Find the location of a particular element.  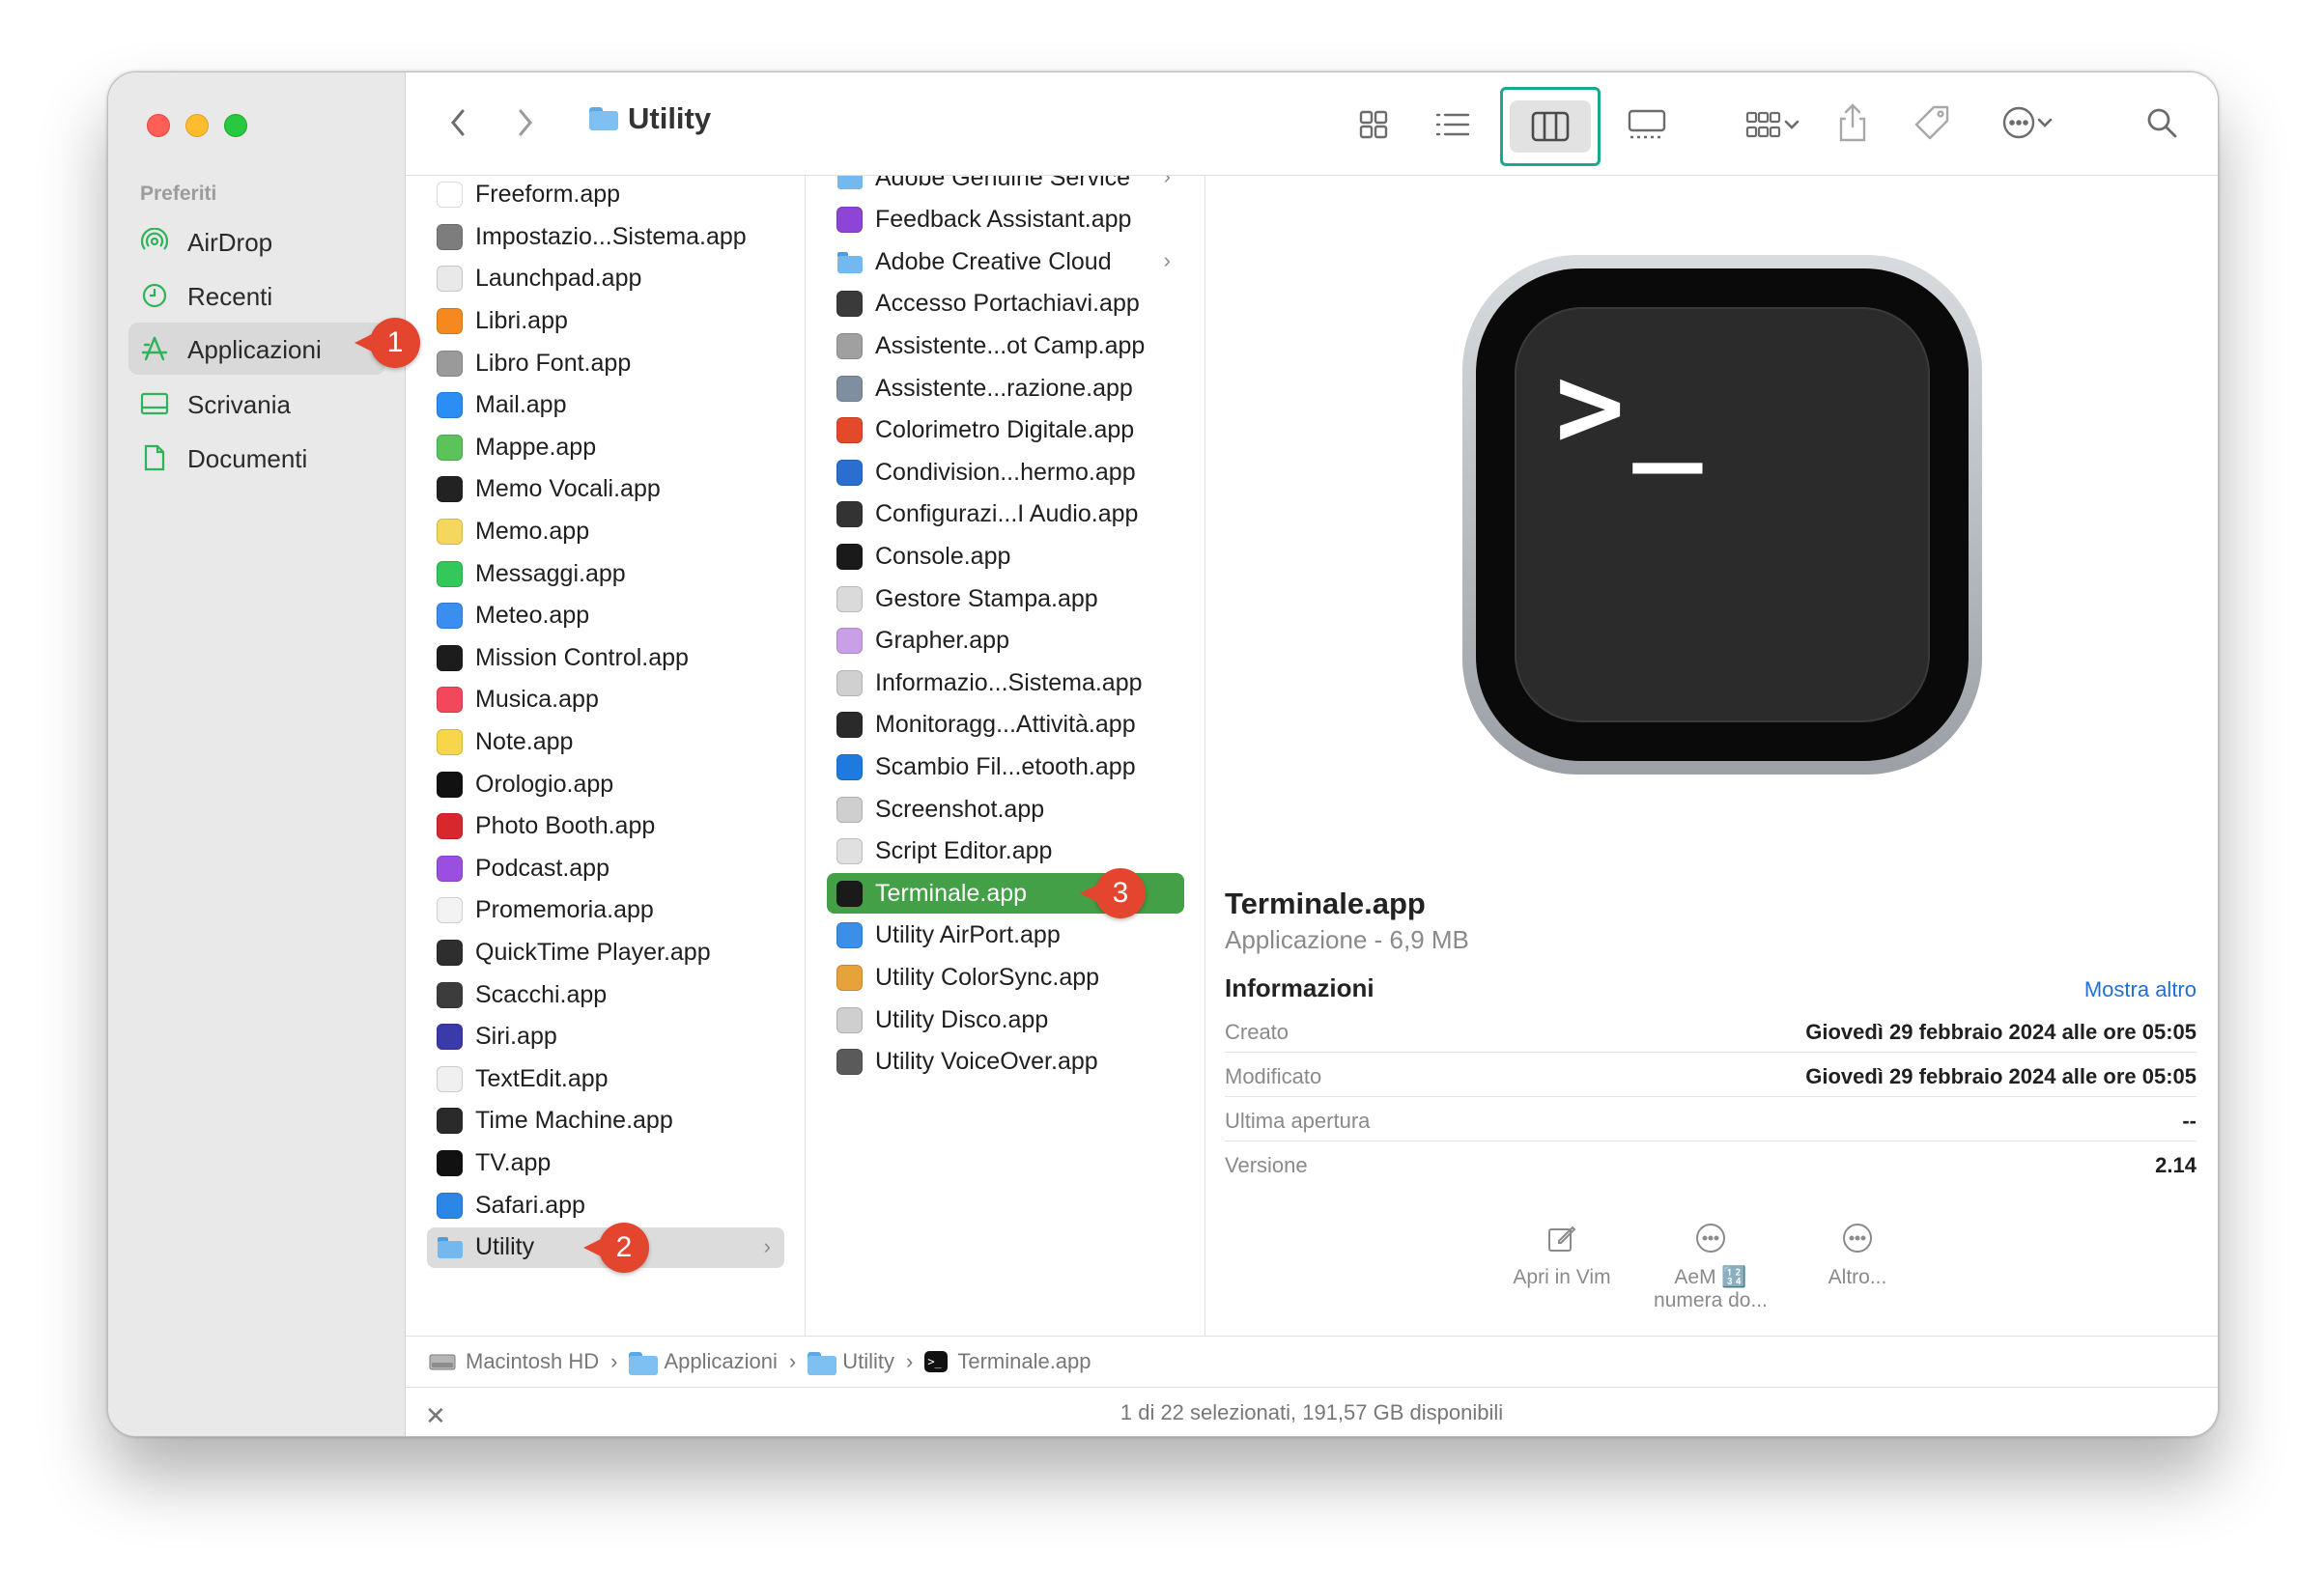

list-item: Podcast.app is located at coordinates (605, 868).